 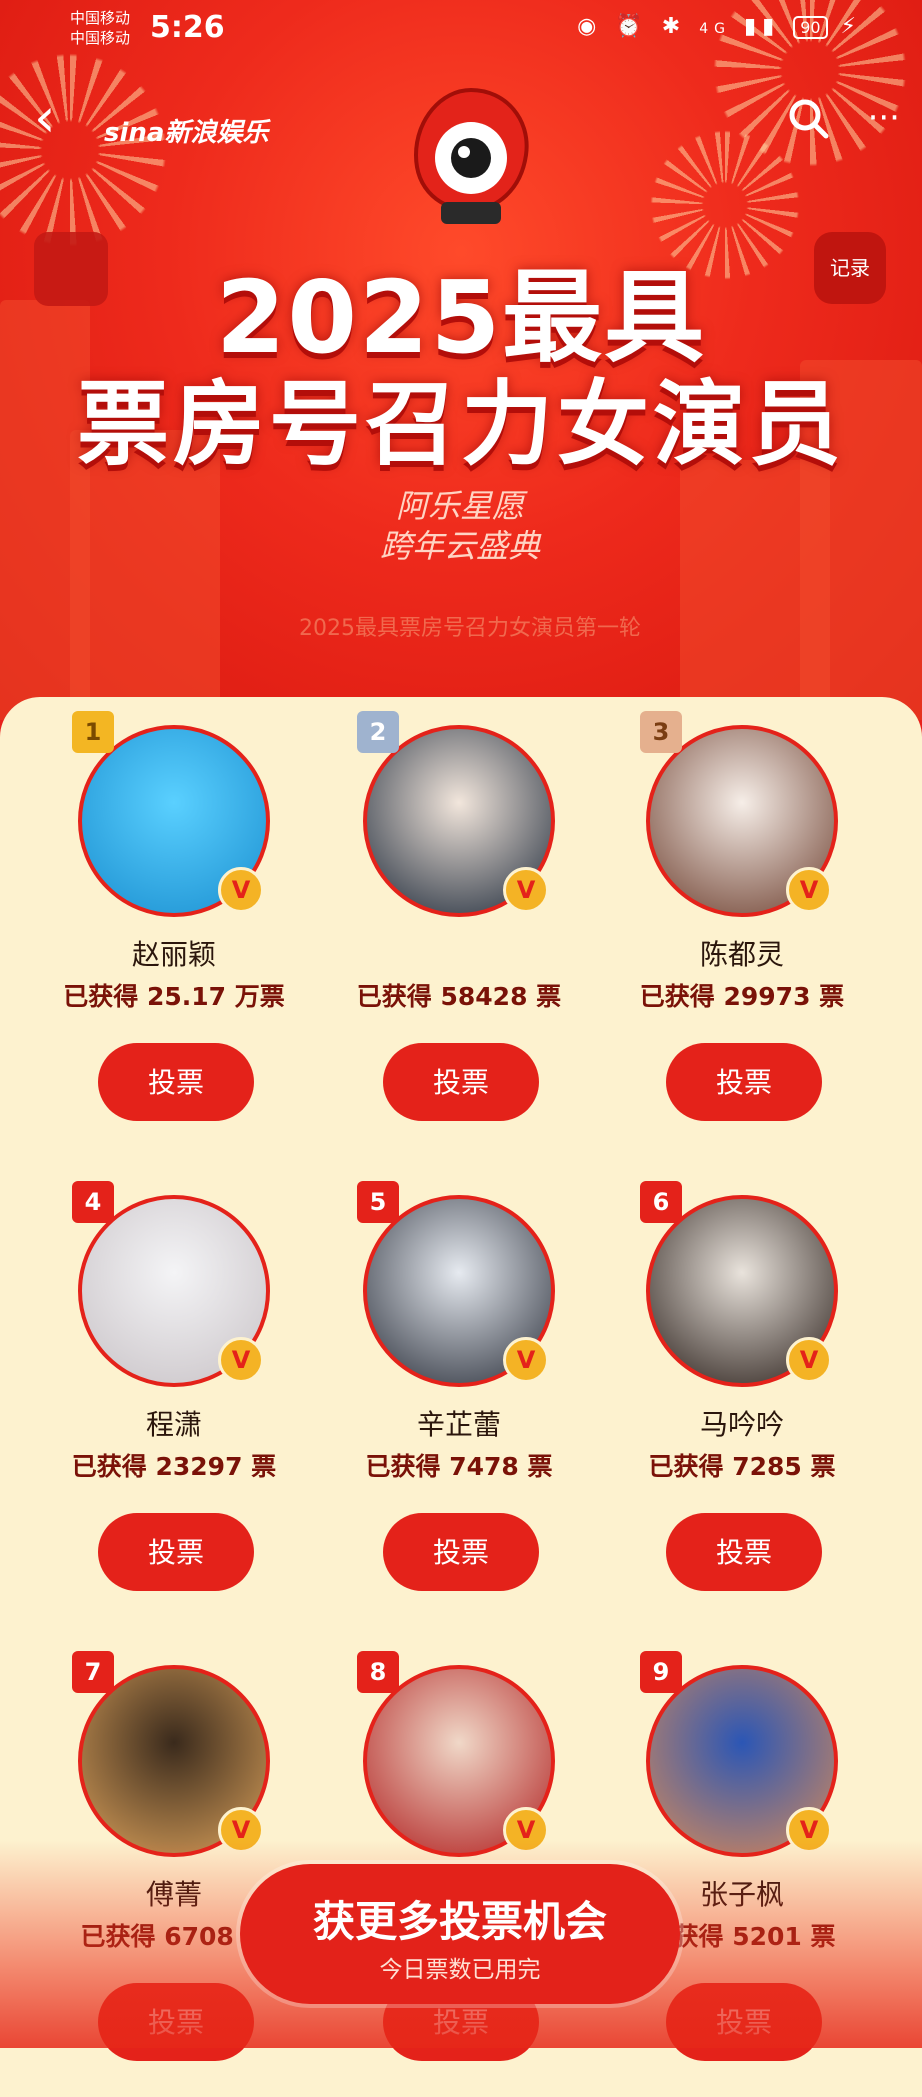 I want to click on alarm-icon: ⏰, so click(x=632, y=26).